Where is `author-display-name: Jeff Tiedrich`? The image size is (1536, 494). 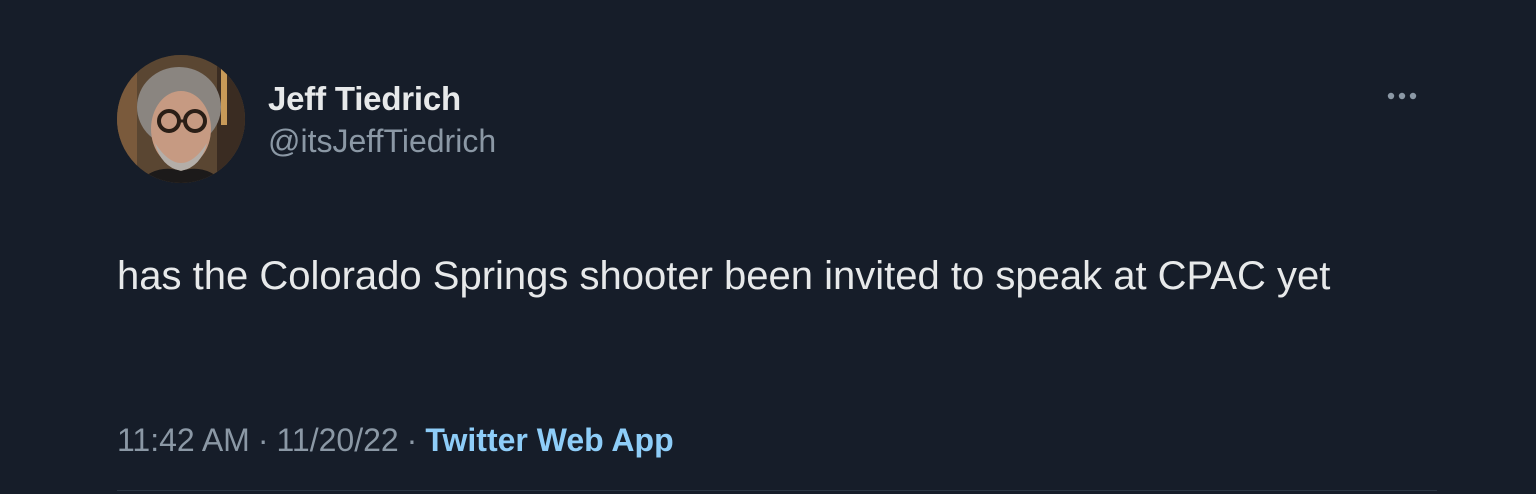
author-display-name: Jeff Tiedrich is located at coordinates (382, 99).